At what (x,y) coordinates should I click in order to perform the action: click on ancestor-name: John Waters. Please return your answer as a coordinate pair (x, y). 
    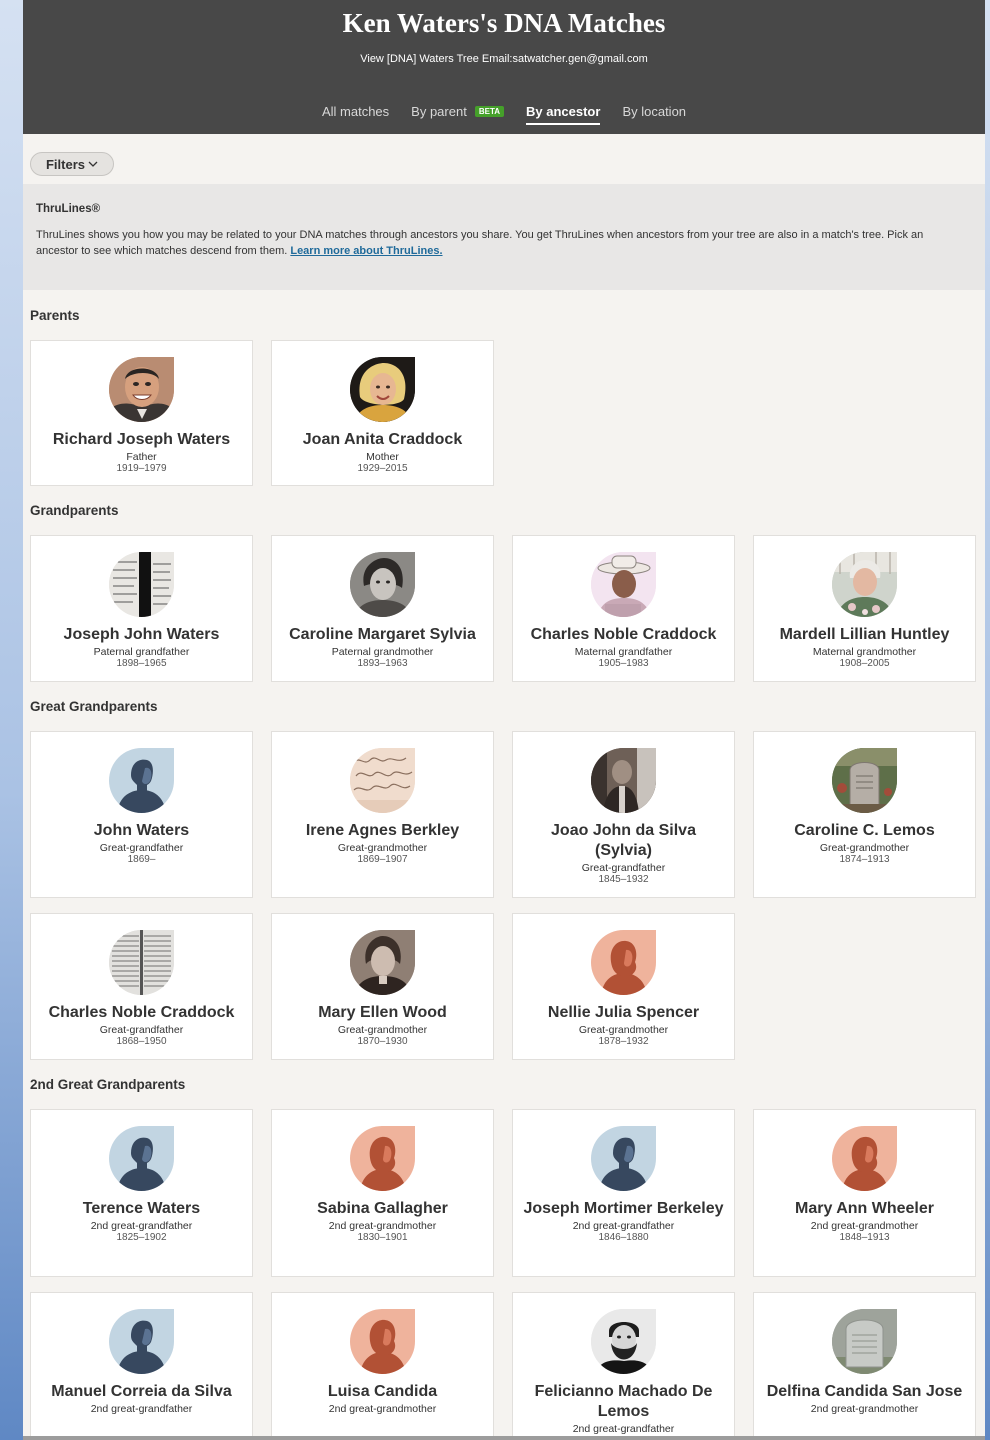
    Looking at the image, I should click on (141, 830).